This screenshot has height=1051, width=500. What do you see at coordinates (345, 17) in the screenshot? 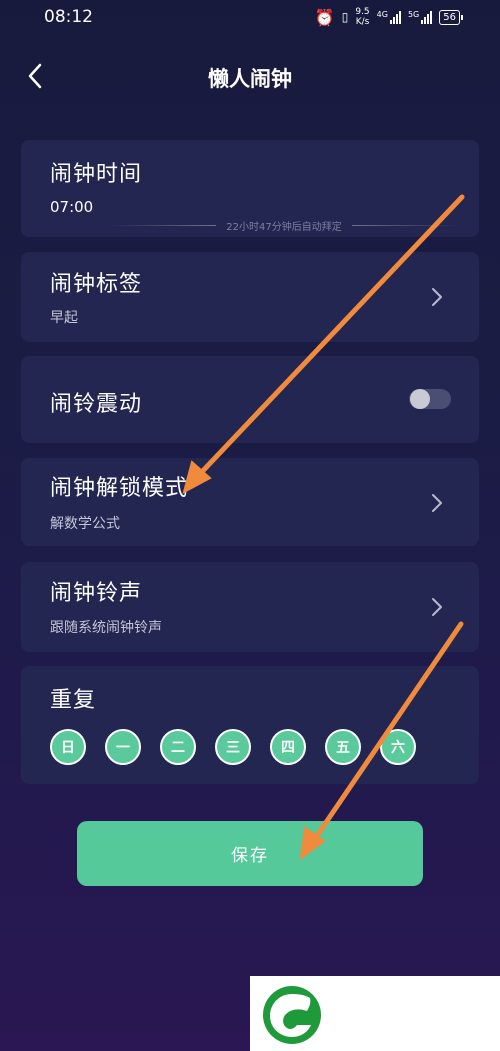
I see `vibrate-icon: ▯` at bounding box center [345, 17].